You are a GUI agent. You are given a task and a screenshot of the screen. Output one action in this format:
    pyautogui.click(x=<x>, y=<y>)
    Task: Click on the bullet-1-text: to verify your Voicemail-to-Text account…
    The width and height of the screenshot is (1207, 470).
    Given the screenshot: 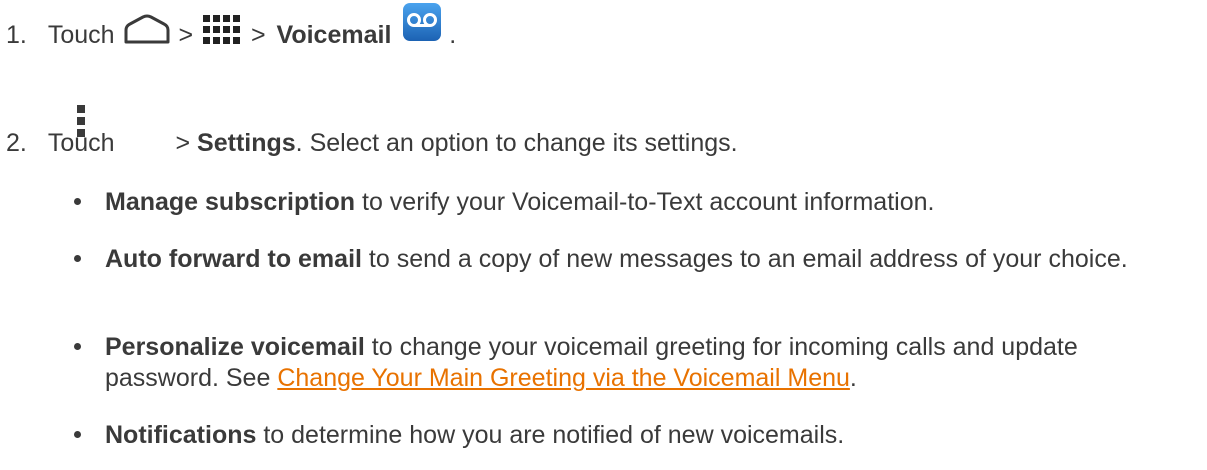 What is the action you would take?
    pyautogui.click(x=645, y=202)
    